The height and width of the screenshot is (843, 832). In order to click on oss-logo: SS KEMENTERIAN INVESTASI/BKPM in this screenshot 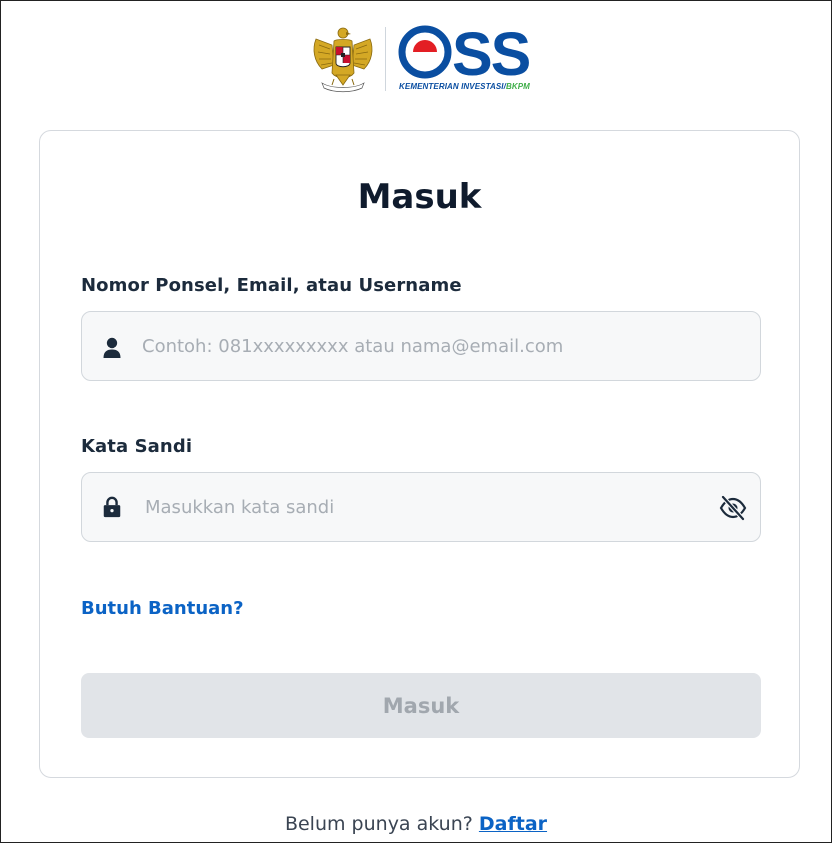, I will do `click(465, 59)`.